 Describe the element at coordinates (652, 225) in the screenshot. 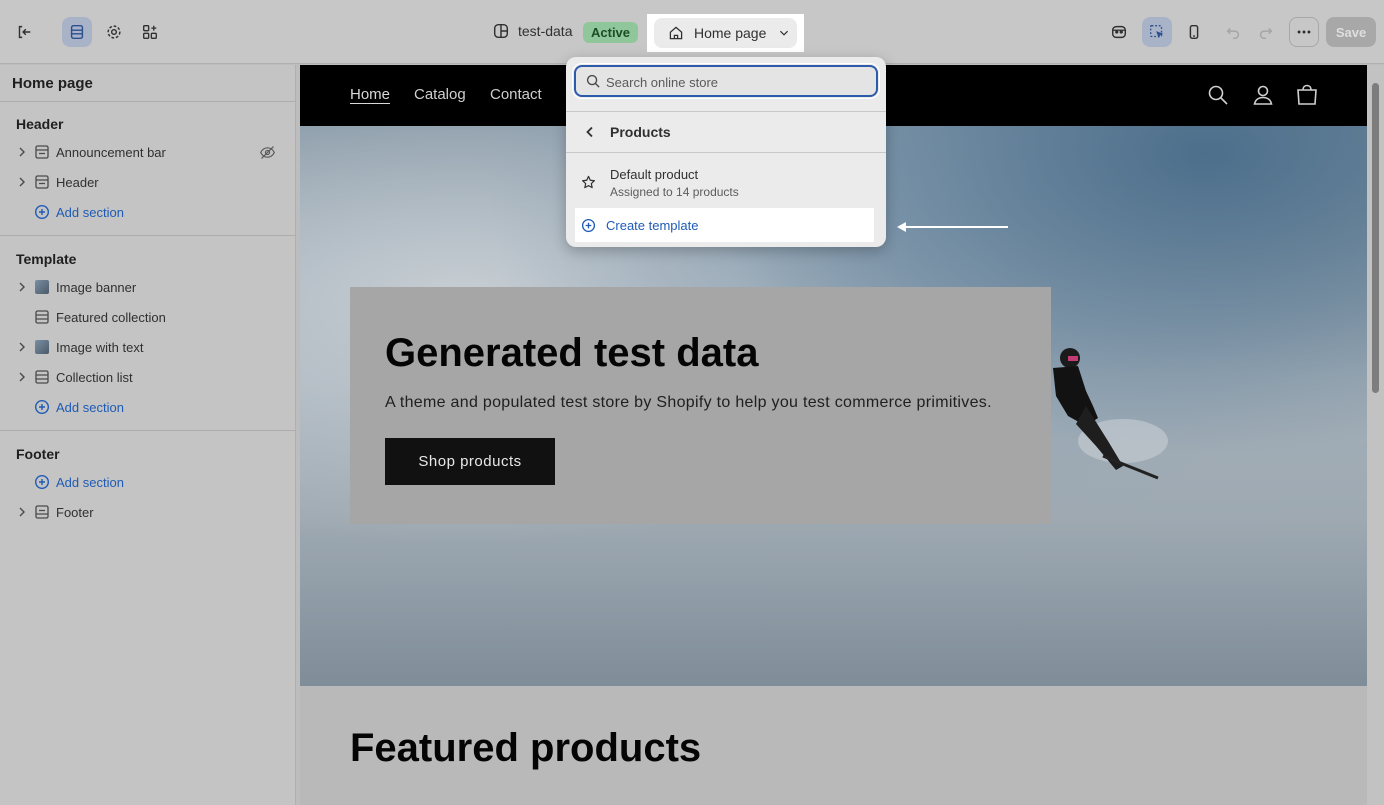

I see `create-template-label: Create template` at that location.